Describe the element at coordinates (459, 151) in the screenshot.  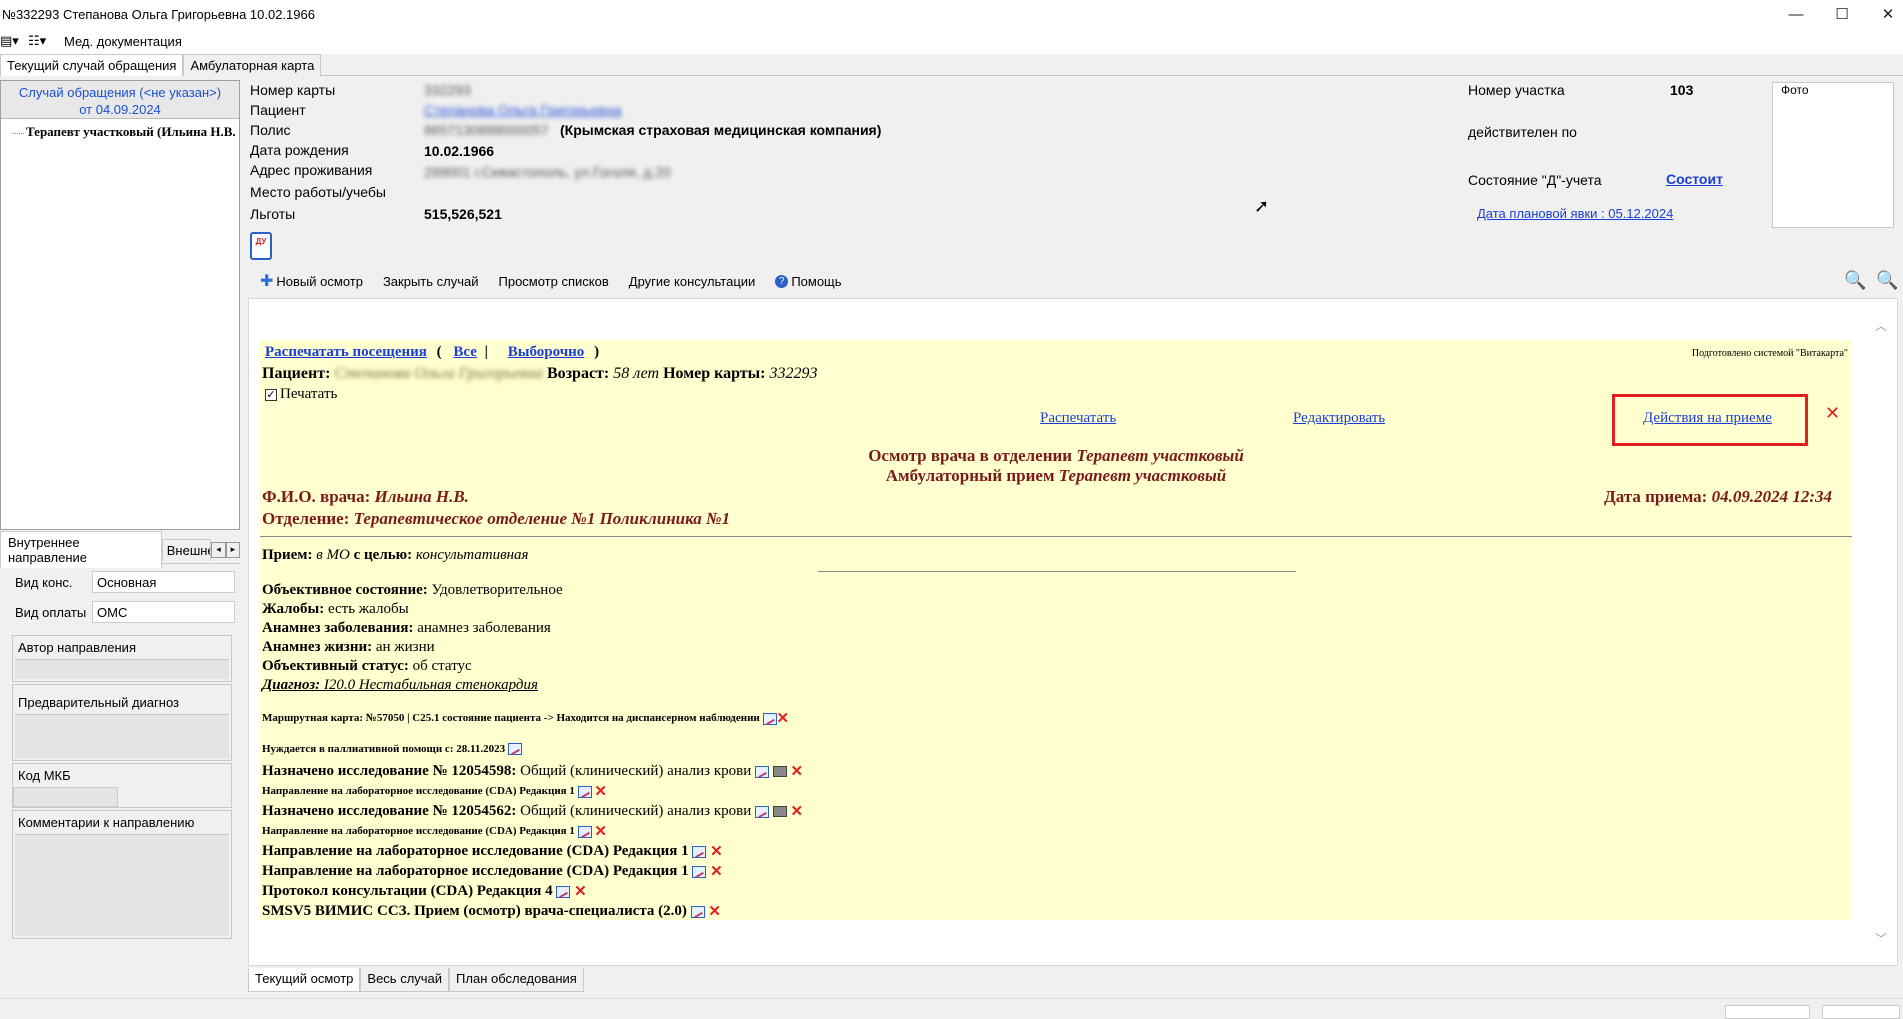
I see `dob-value: 10.02.1966` at that location.